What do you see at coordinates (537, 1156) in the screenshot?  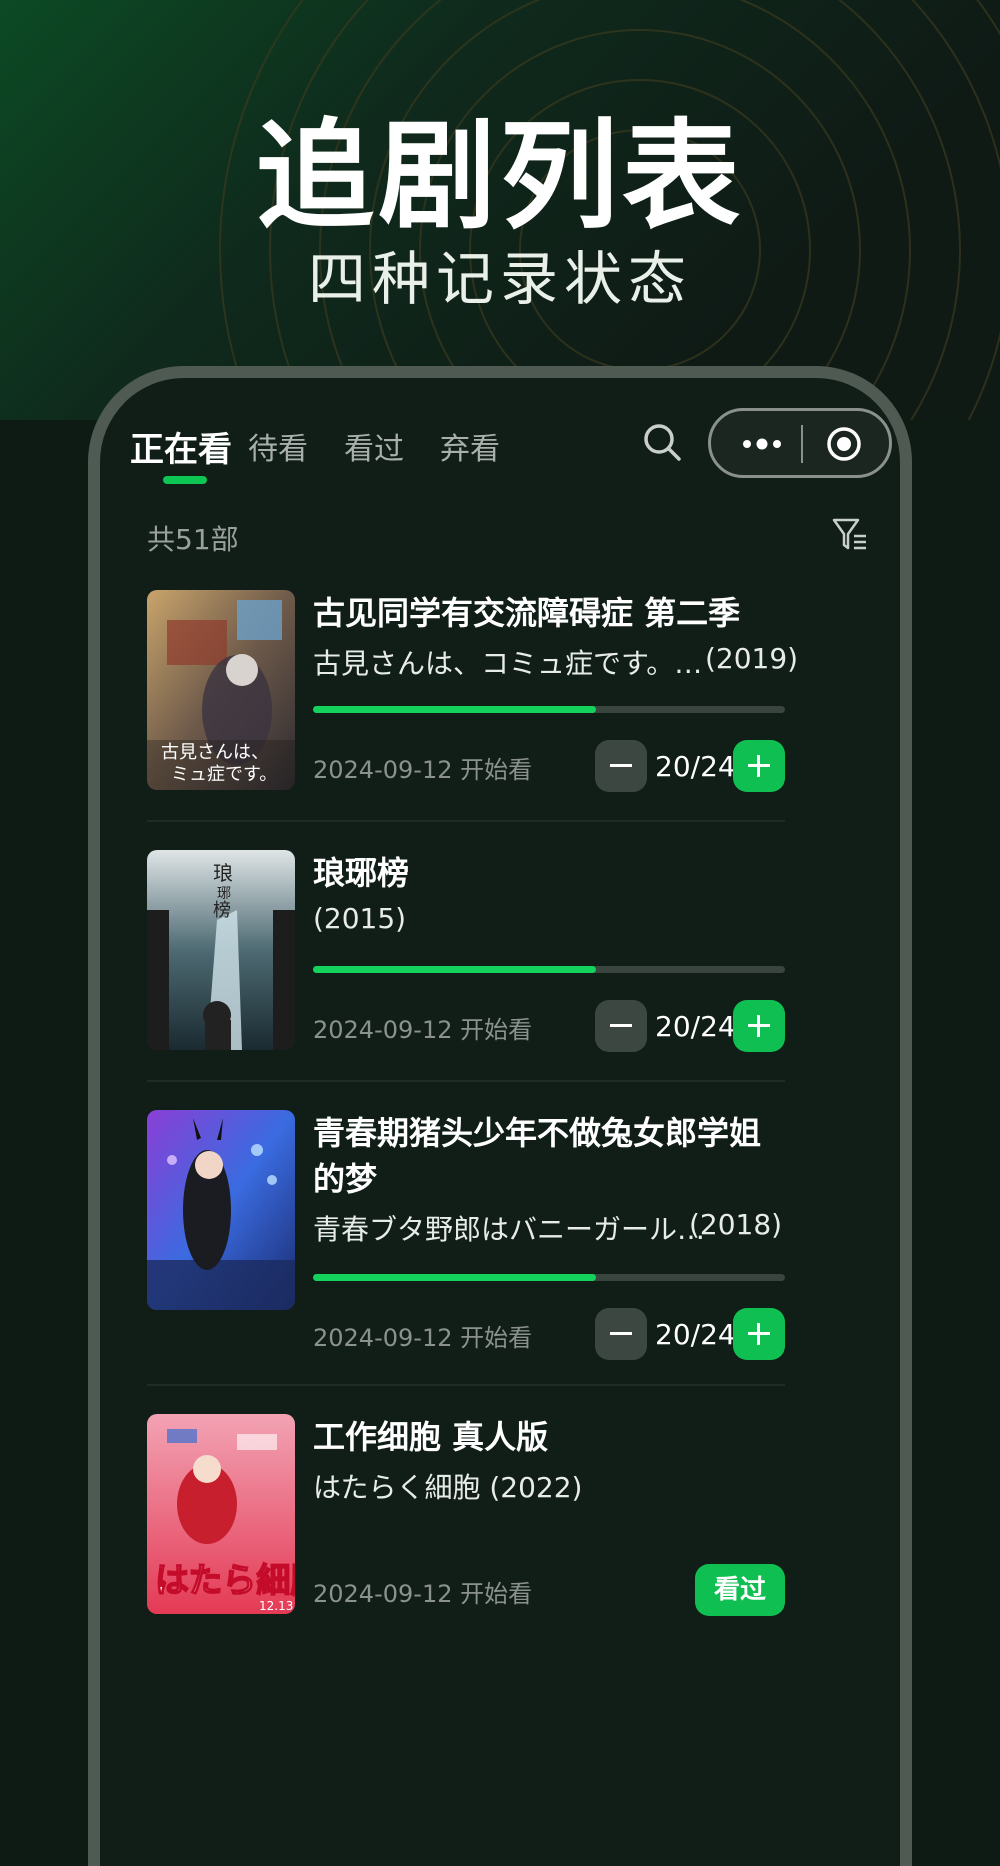 I see `item-title: 青春期猪头少年不做兔女郎学姐的梦` at bounding box center [537, 1156].